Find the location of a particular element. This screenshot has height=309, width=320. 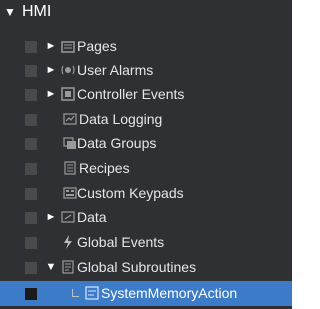

tree-item-system-memory-action: SystemMemoryAction is located at coordinates (146, 293).